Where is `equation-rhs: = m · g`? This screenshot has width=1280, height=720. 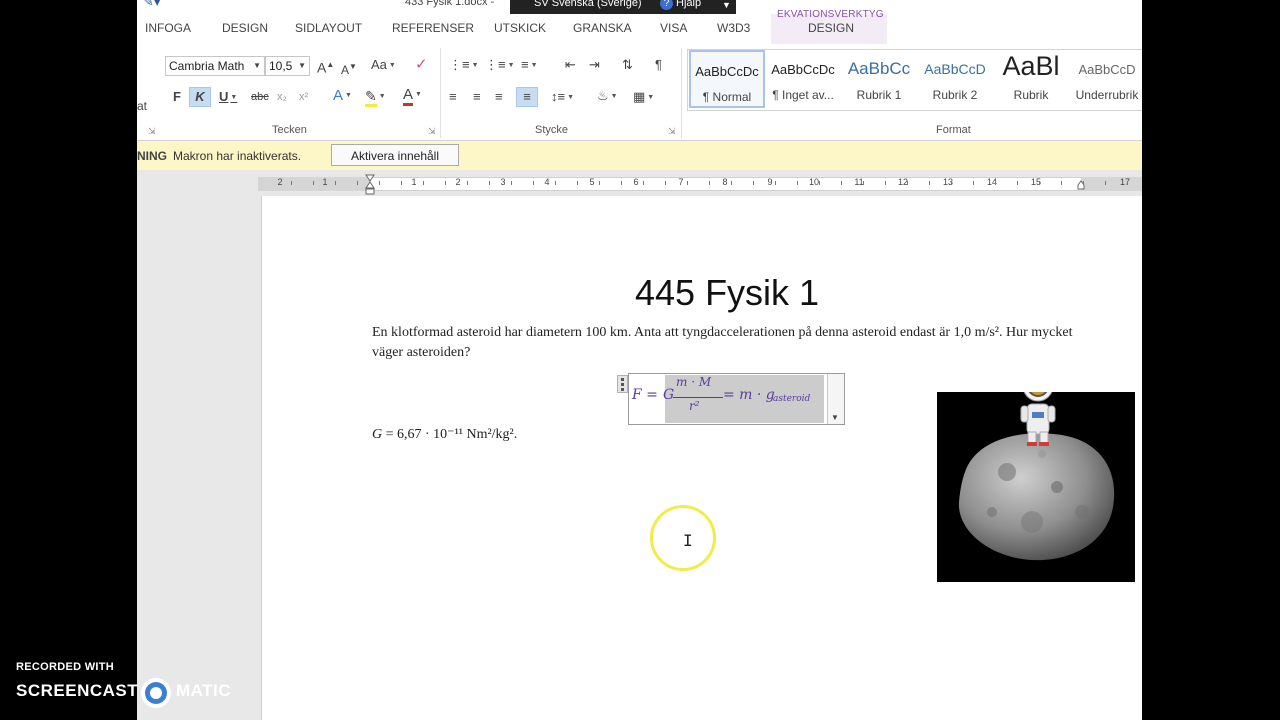 equation-rhs: = m · g is located at coordinates (749, 395).